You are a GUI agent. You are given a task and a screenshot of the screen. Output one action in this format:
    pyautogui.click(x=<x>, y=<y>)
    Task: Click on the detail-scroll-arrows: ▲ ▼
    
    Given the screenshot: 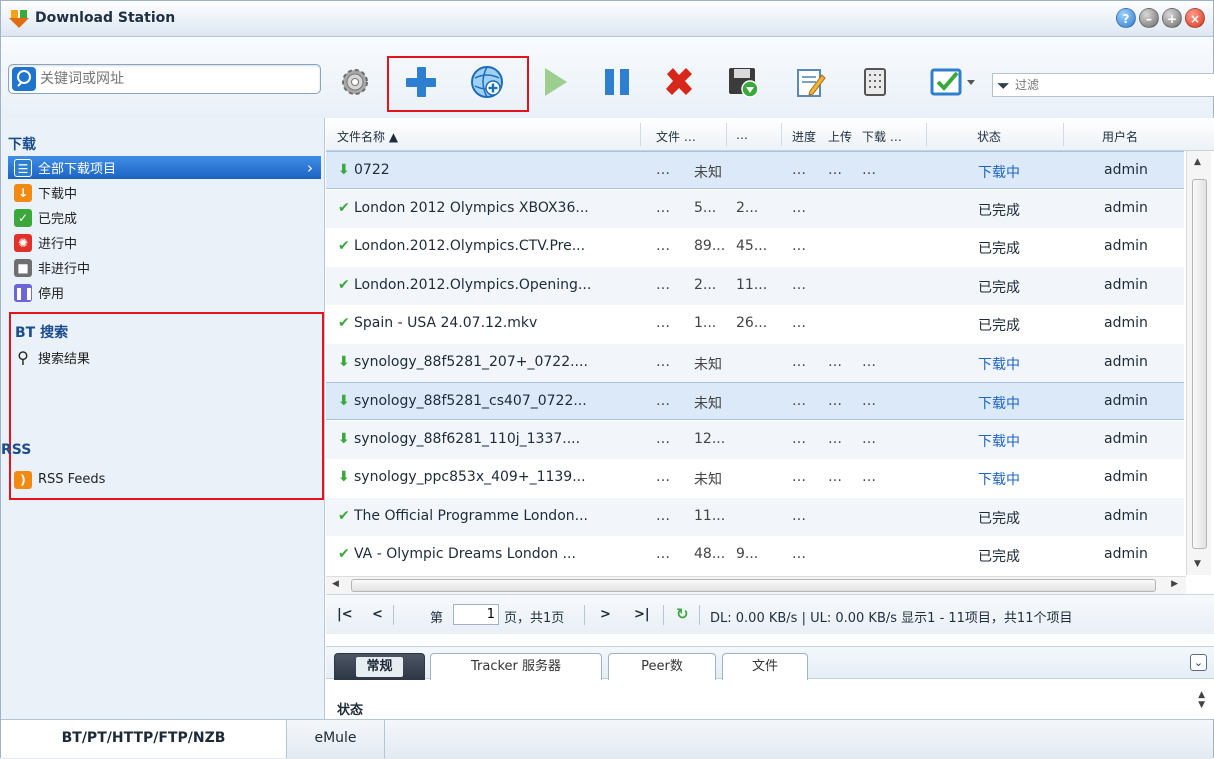 What is the action you would take?
    pyautogui.click(x=1201, y=700)
    